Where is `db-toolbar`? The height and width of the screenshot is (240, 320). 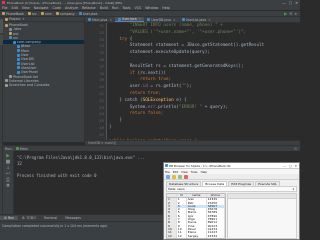 db-toolbar is located at coordinates (231, 177).